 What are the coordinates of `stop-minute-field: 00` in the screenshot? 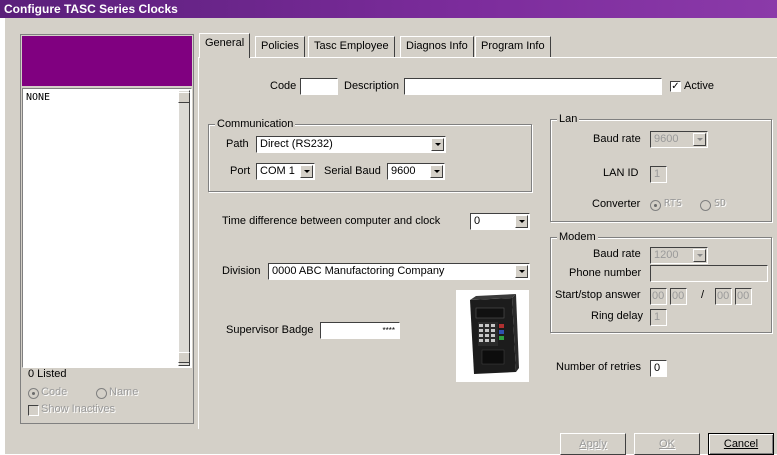 It's located at (743, 296).